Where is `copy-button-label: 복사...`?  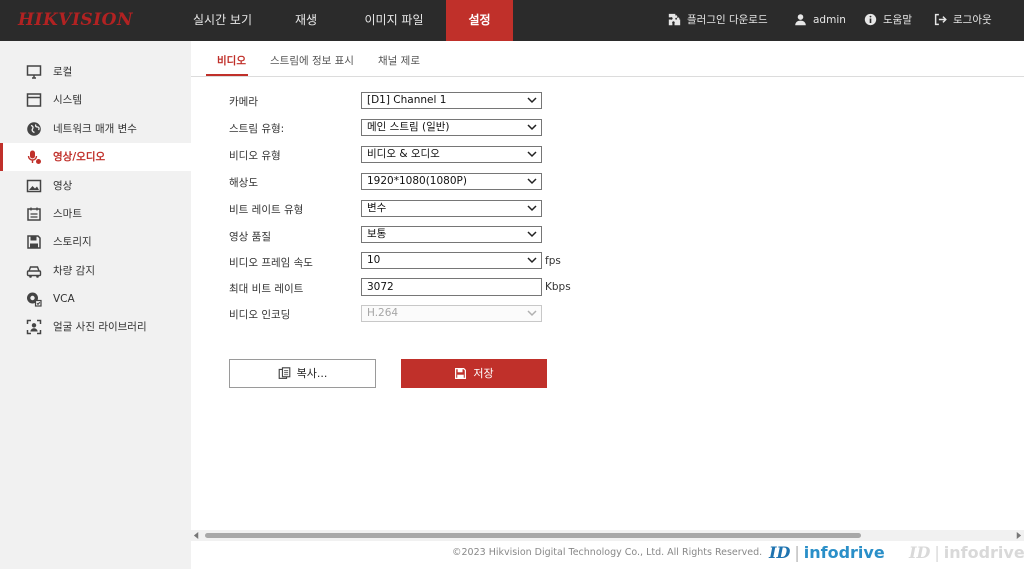
copy-button-label: 복사... is located at coordinates (312, 373).